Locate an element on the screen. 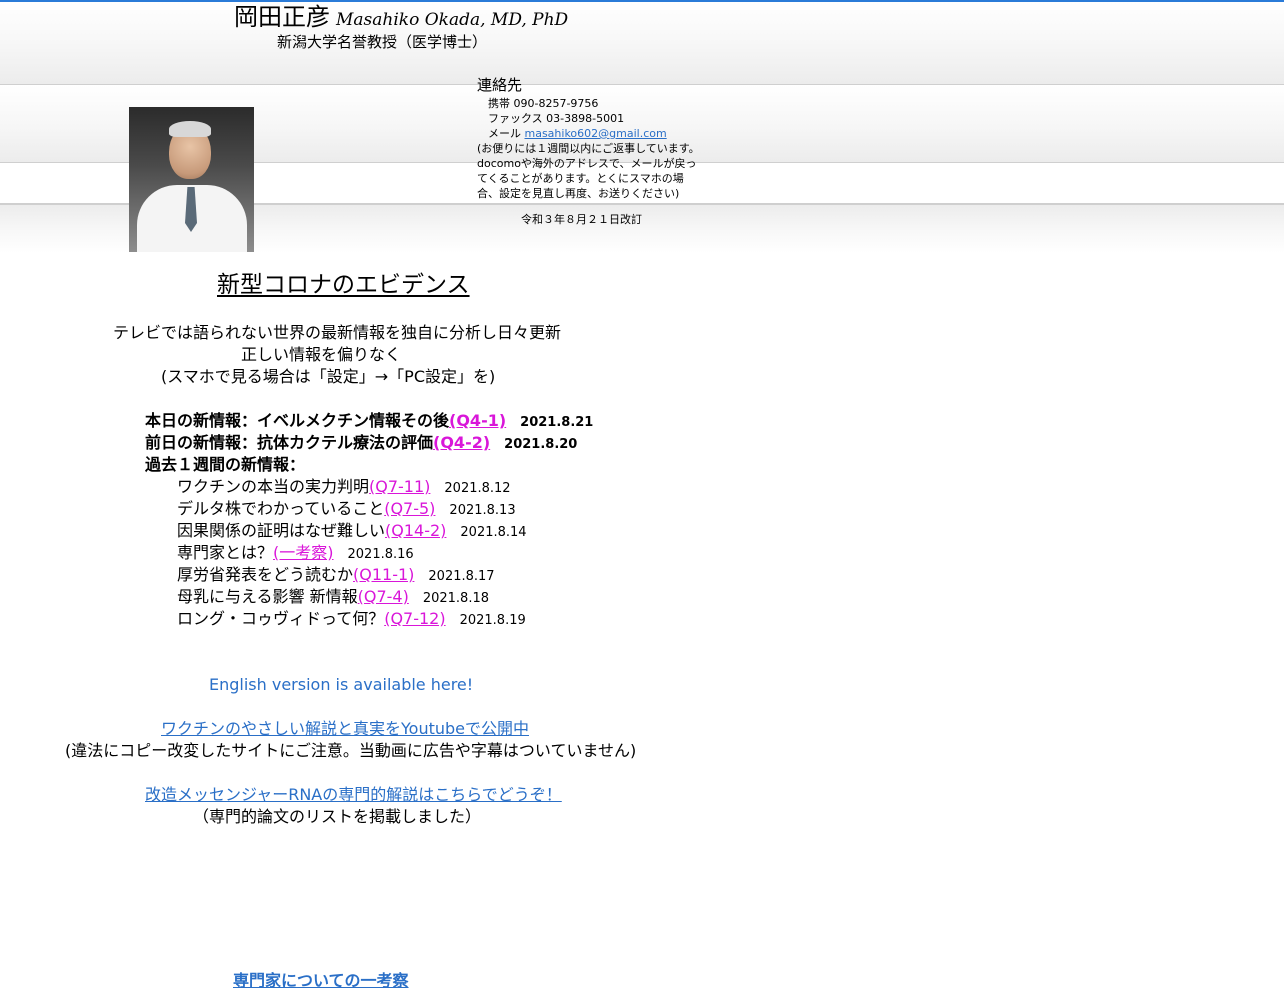 The image size is (1284, 992). week-news-heading: 過去１週間の新情報： is located at coordinates (225, 464).